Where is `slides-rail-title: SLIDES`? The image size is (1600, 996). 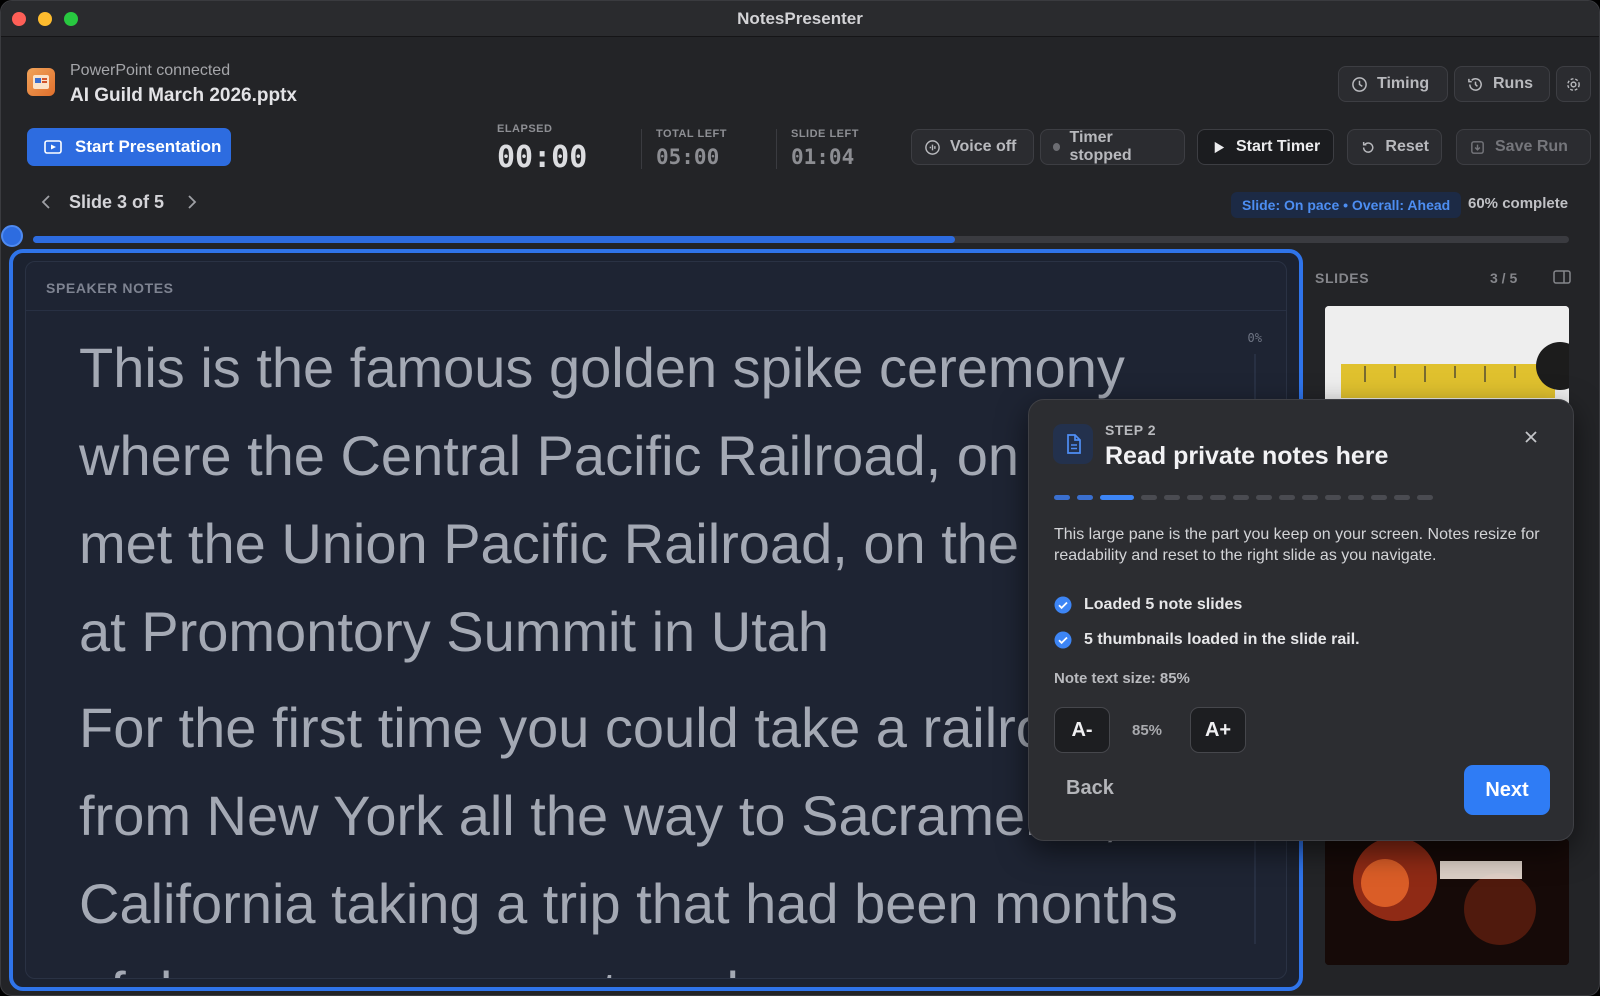 slides-rail-title: SLIDES is located at coordinates (1342, 278).